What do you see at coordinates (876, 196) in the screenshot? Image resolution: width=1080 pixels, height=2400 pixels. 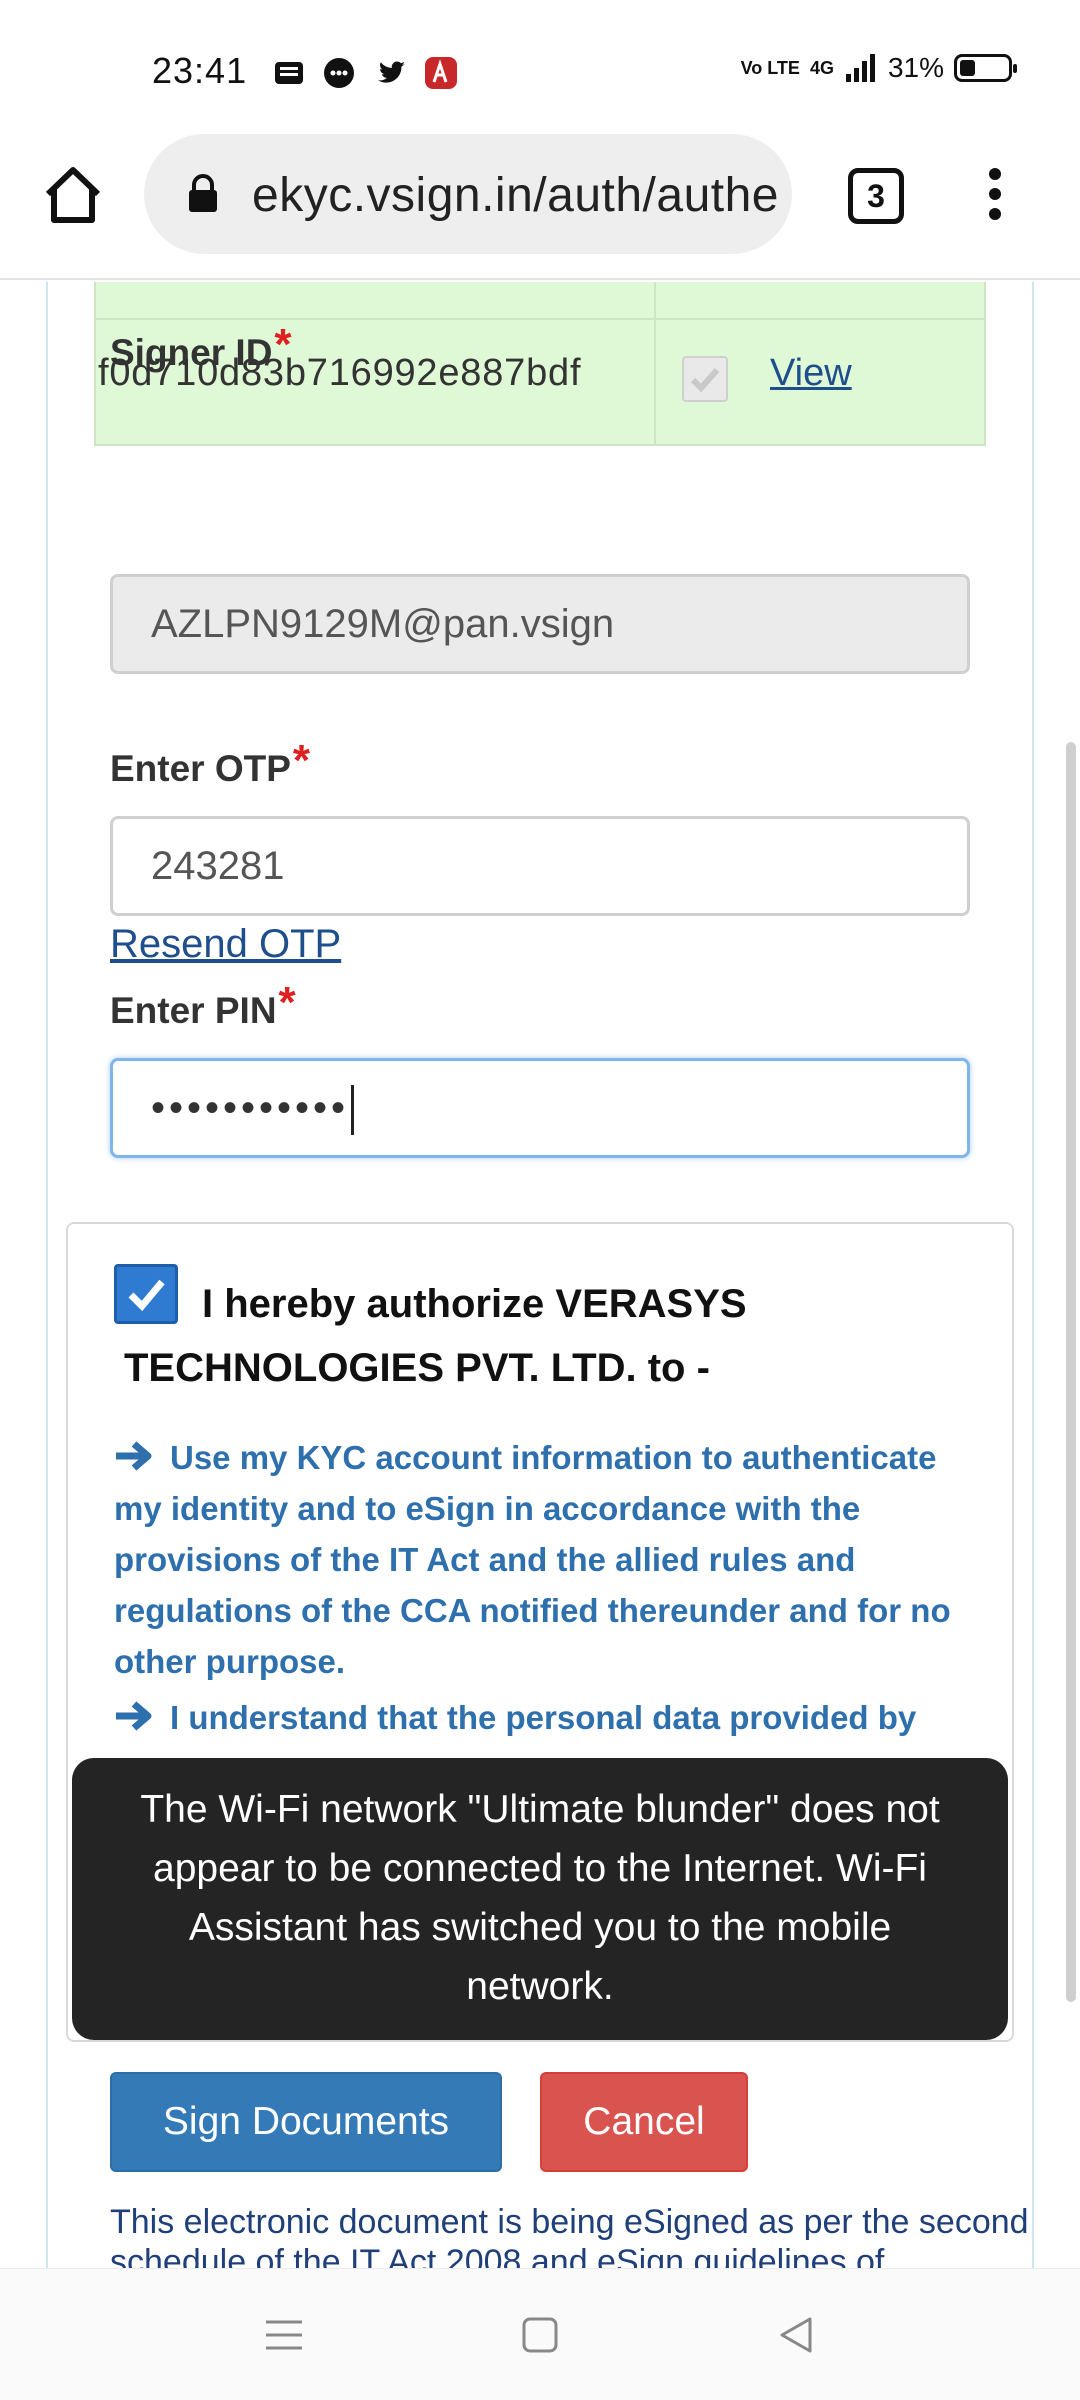 I see `tab-switcher-button: 3` at bounding box center [876, 196].